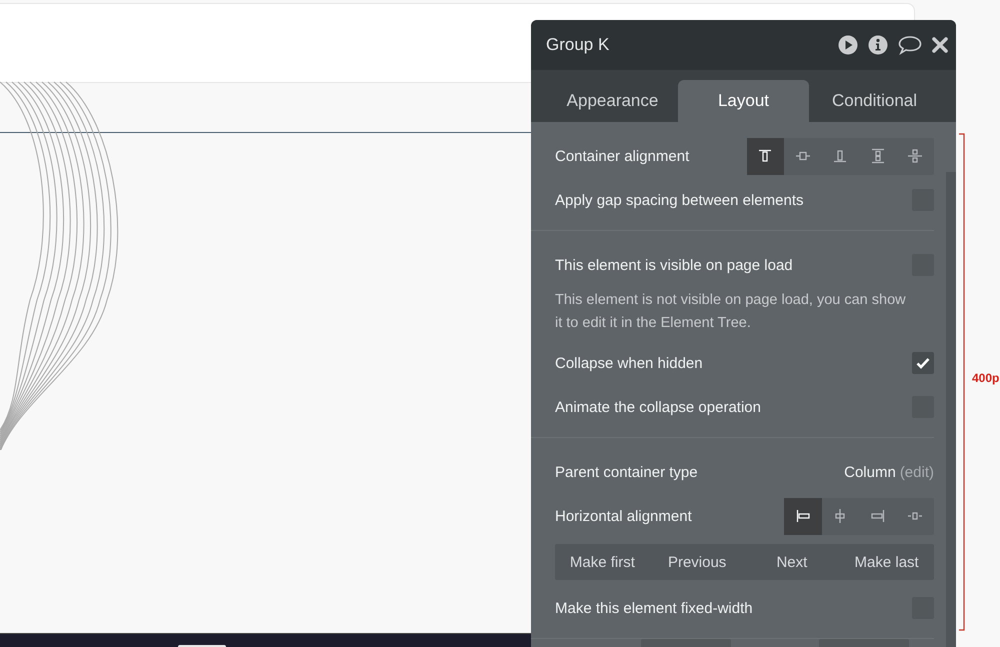 Image resolution: width=1000 pixels, height=647 pixels. Describe the element at coordinates (917, 472) in the screenshot. I see `edit-link: (edit)` at that location.